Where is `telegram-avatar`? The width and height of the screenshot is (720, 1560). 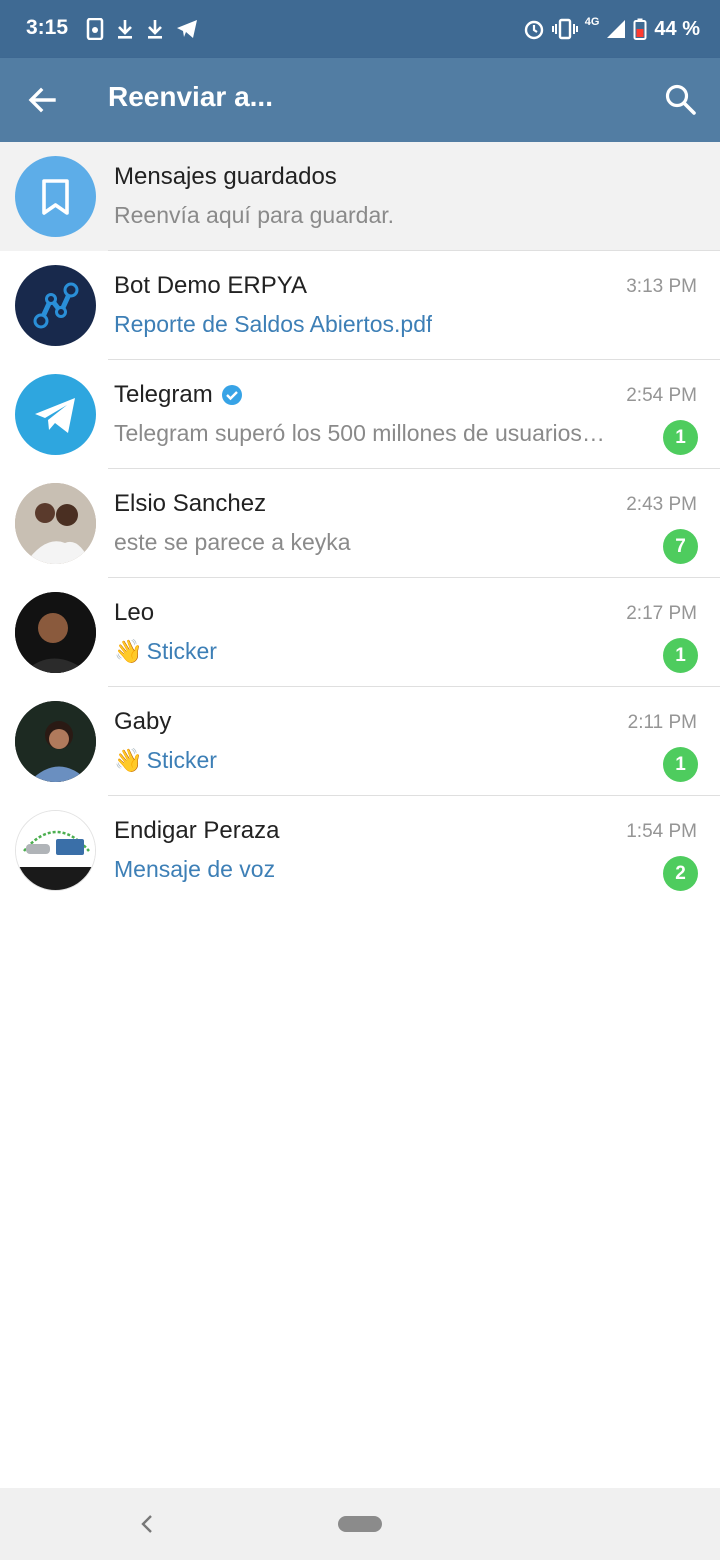
telegram-avatar is located at coordinates (55, 414).